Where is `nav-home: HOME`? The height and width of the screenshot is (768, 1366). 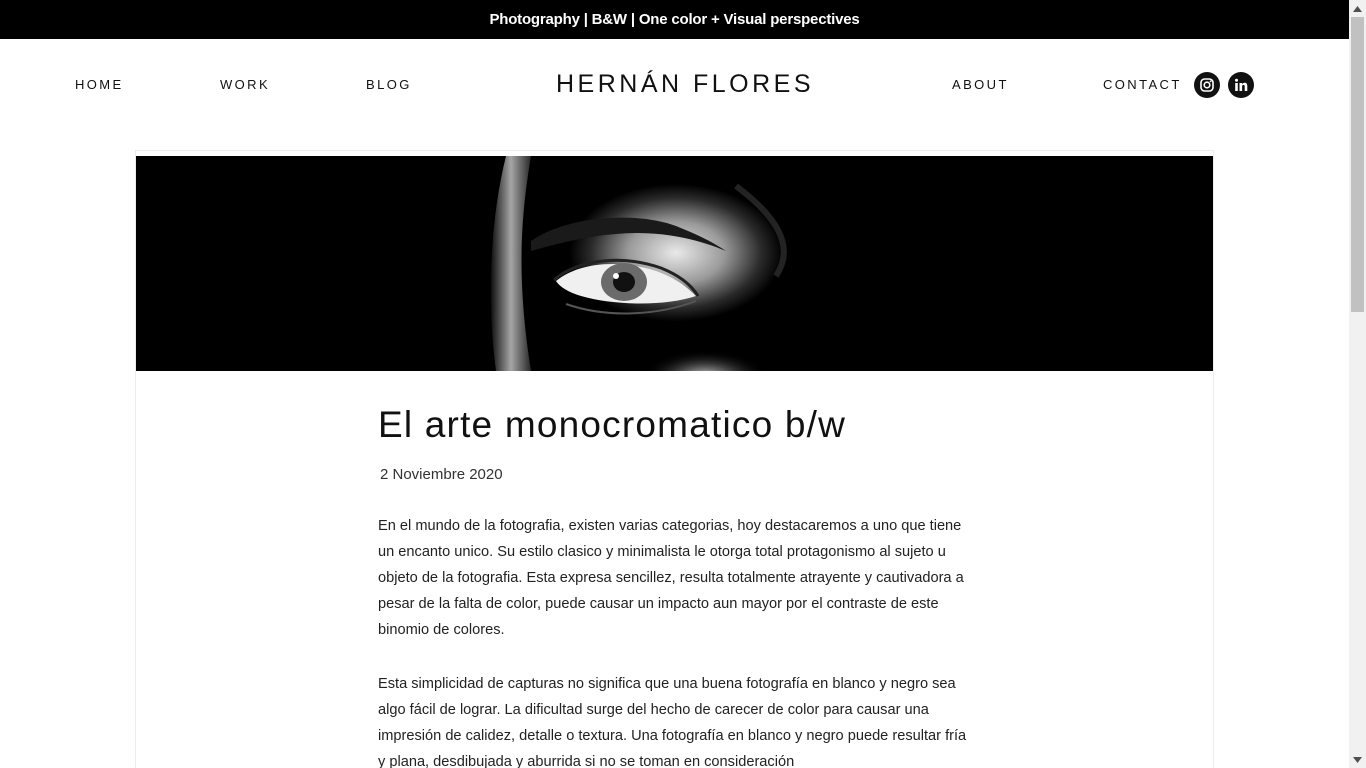
nav-home: HOME is located at coordinates (99, 84).